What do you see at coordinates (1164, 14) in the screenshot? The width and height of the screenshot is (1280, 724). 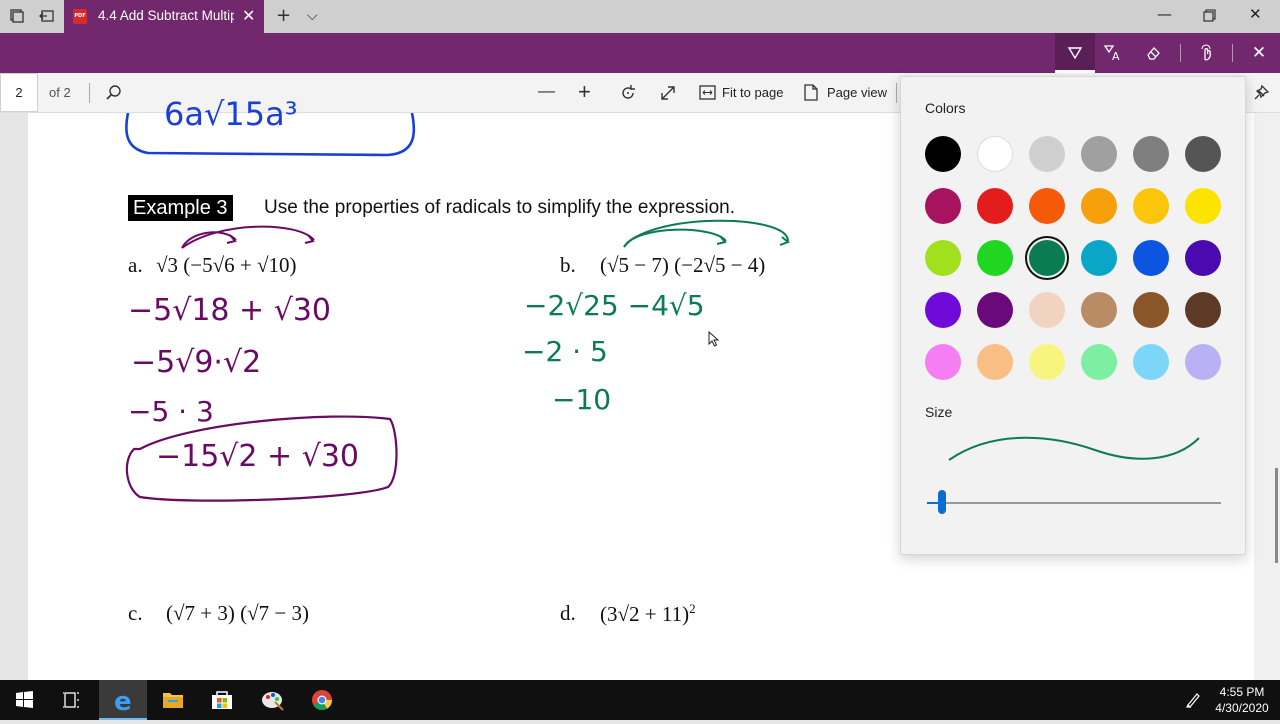 I see `minimize-icon: —` at bounding box center [1164, 14].